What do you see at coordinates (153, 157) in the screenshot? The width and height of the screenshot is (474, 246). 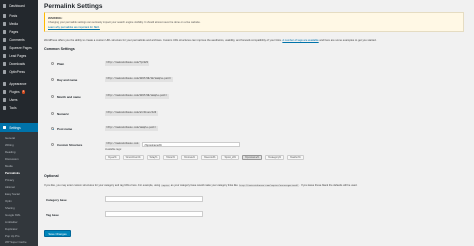 I see `tag-button-day: %day%` at bounding box center [153, 157].